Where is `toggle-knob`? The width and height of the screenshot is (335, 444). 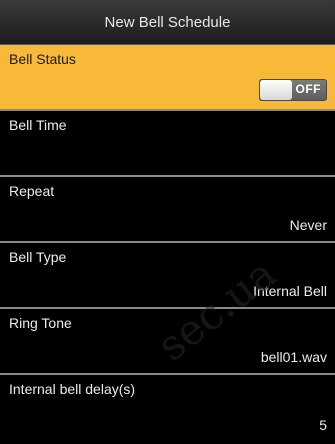 toggle-knob is located at coordinates (276, 90).